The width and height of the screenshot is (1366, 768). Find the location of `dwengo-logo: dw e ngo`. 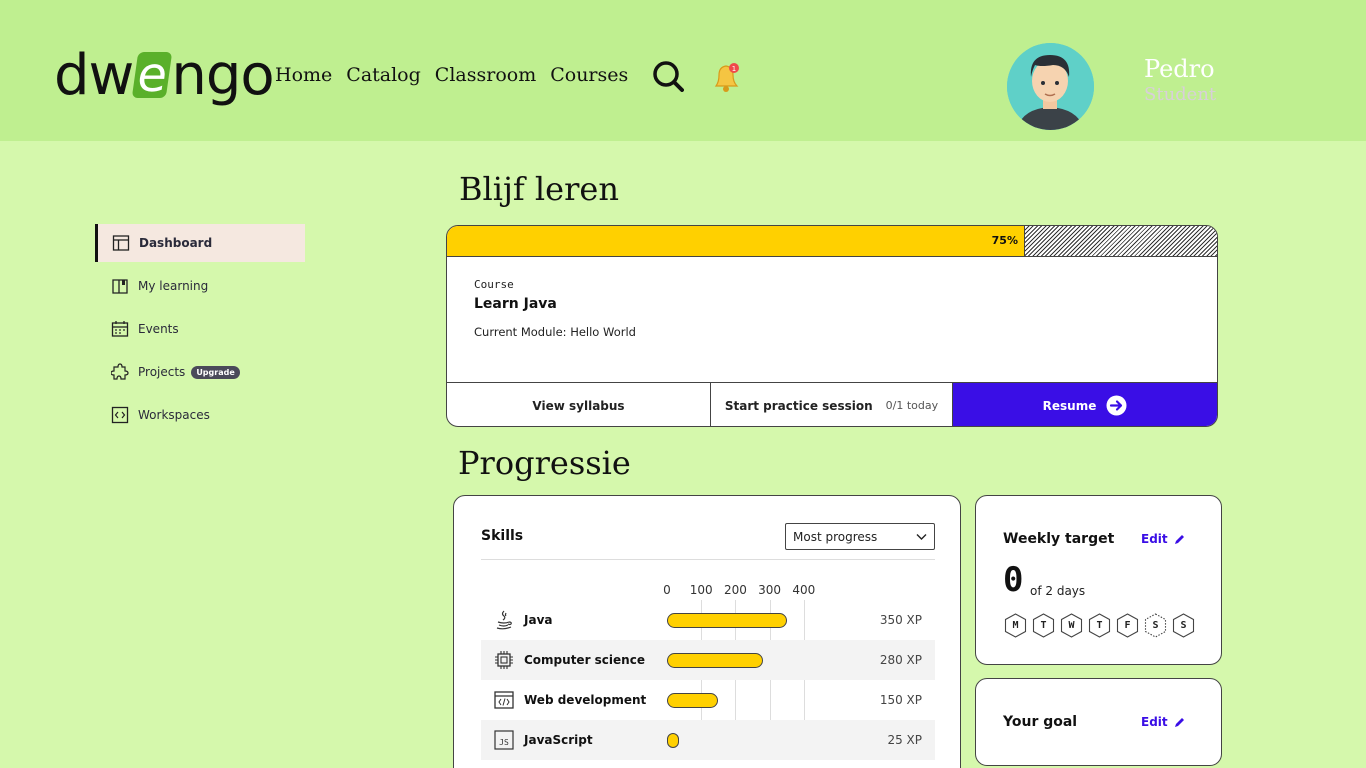

dwengo-logo: dw e ngo is located at coordinates (164, 75).